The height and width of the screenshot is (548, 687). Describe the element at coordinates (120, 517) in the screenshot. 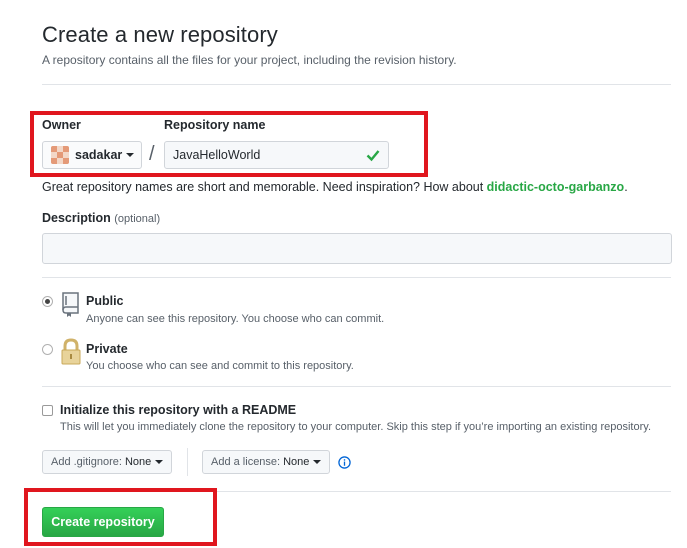

I see `highlight-box-submit` at that location.